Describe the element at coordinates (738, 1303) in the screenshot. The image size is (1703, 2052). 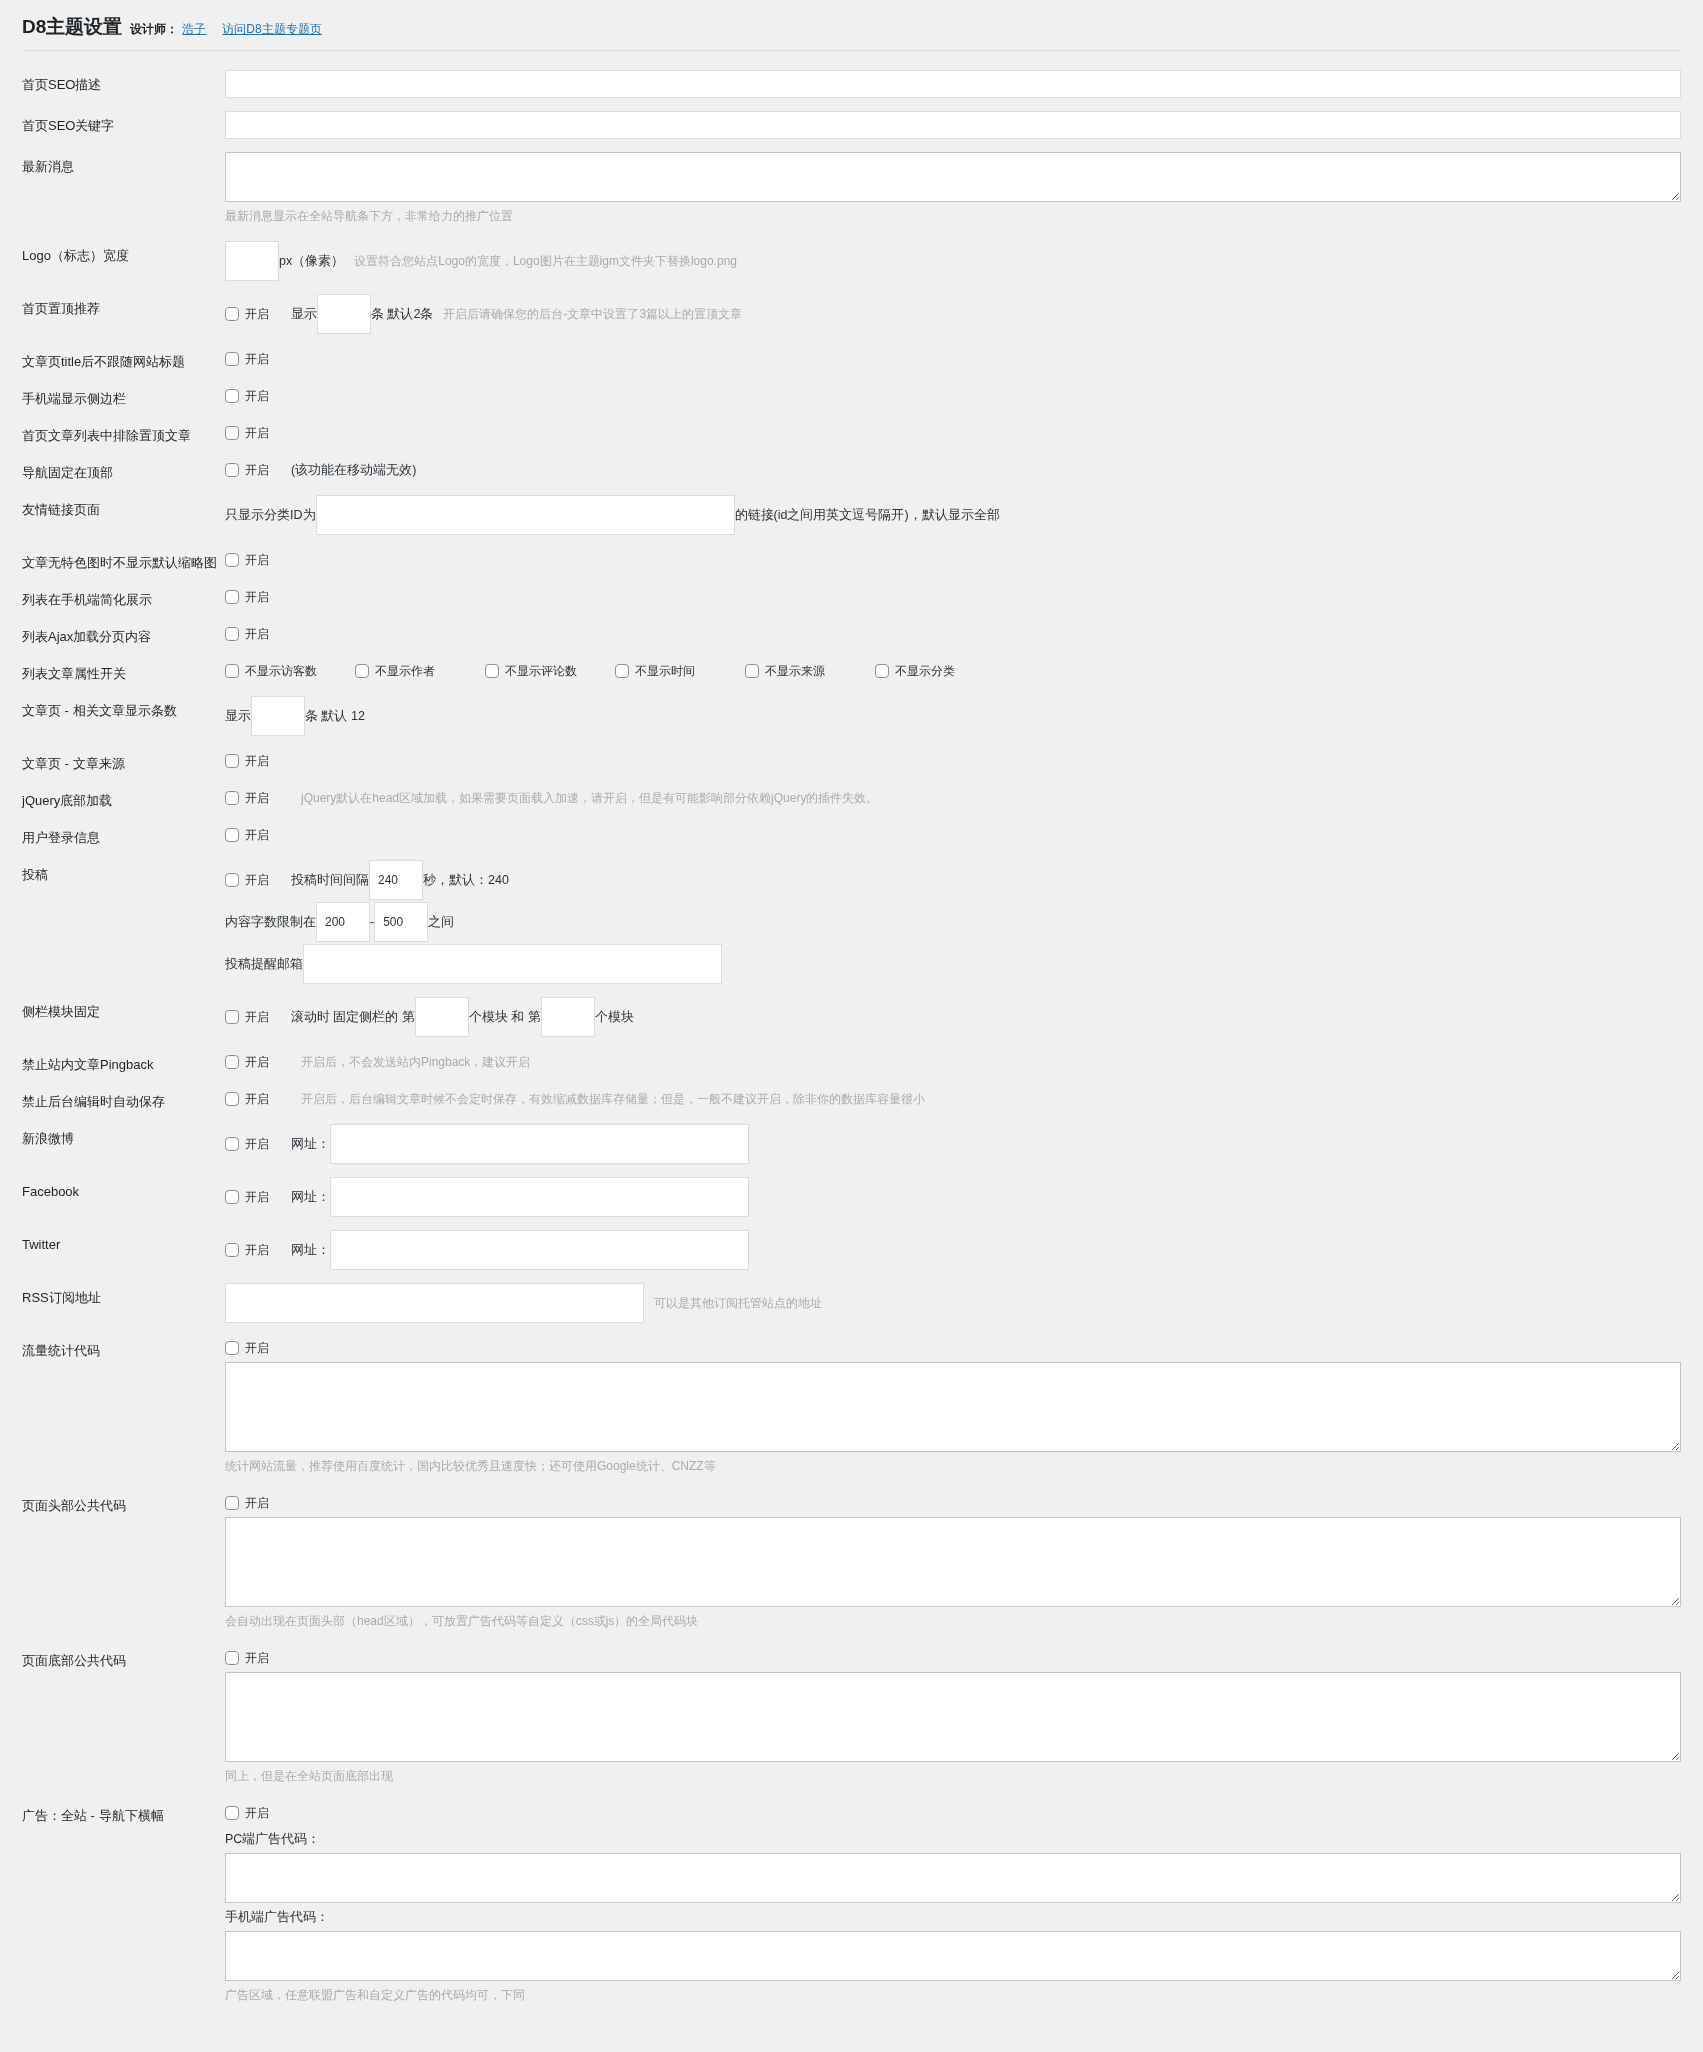
I see `help-text: 可以是其他订阅托管站点的地址` at that location.